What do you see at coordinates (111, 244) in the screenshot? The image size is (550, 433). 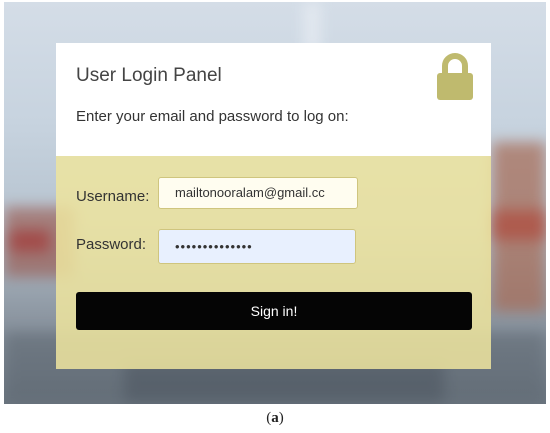 I see `password-label: Password:` at bounding box center [111, 244].